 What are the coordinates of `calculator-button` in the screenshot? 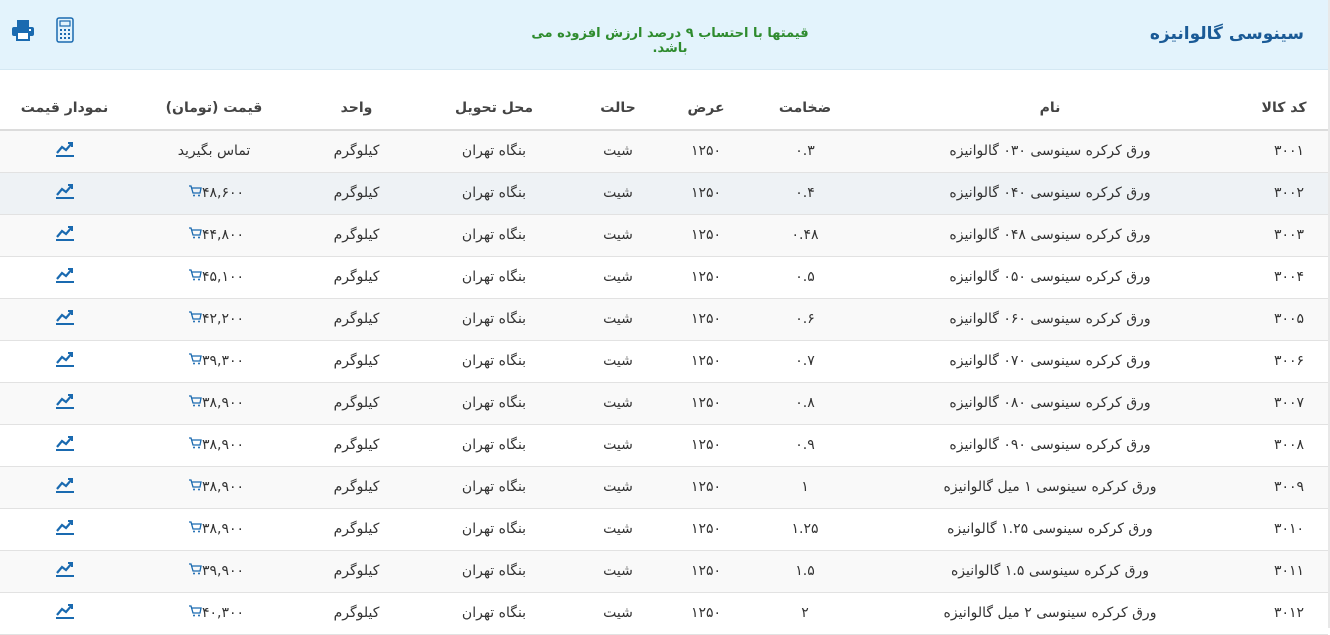 It's located at (65, 30).